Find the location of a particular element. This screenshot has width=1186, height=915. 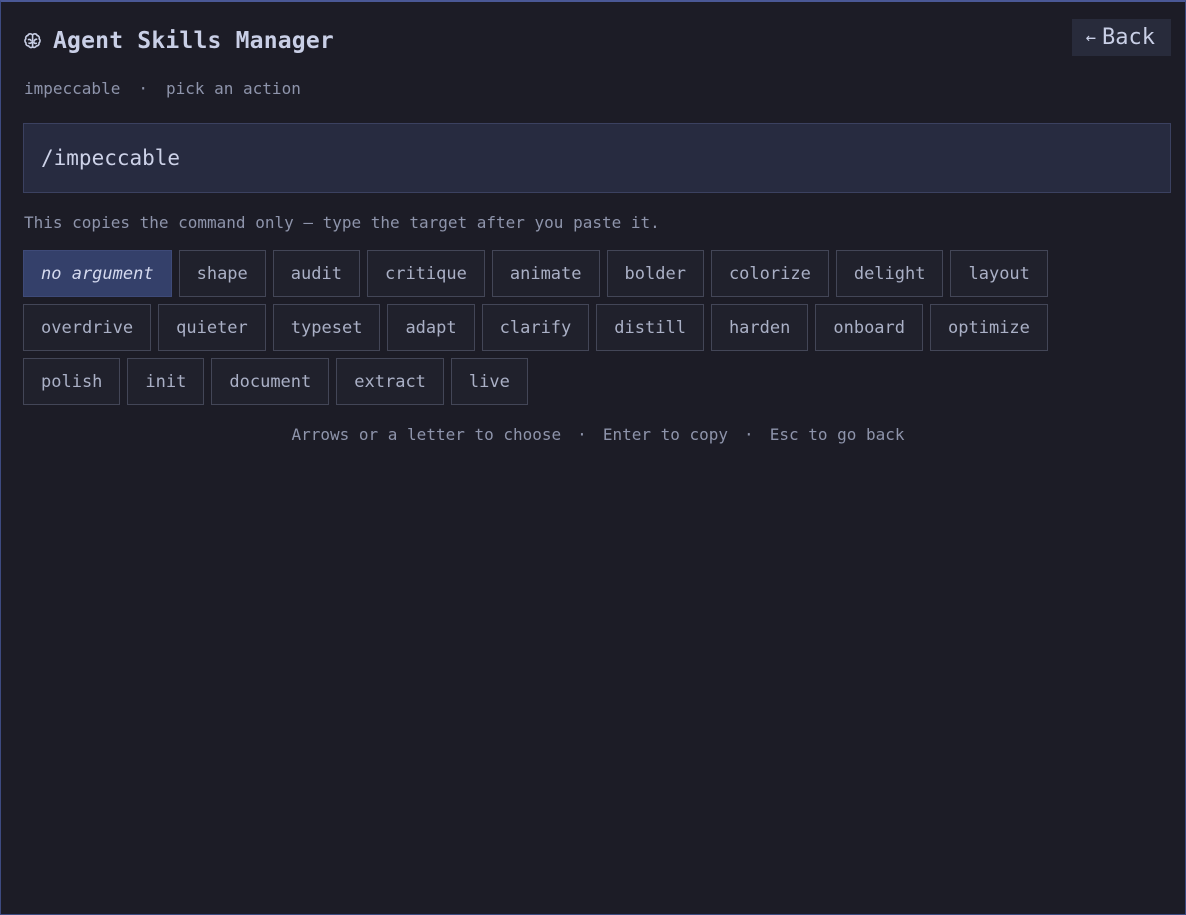

brain-icon is located at coordinates (33, 41).